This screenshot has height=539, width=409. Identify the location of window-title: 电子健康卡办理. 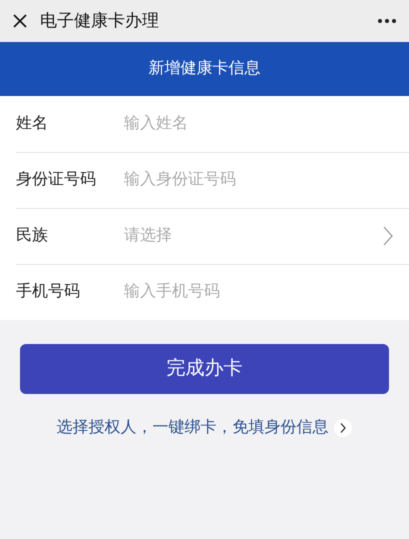
(100, 21).